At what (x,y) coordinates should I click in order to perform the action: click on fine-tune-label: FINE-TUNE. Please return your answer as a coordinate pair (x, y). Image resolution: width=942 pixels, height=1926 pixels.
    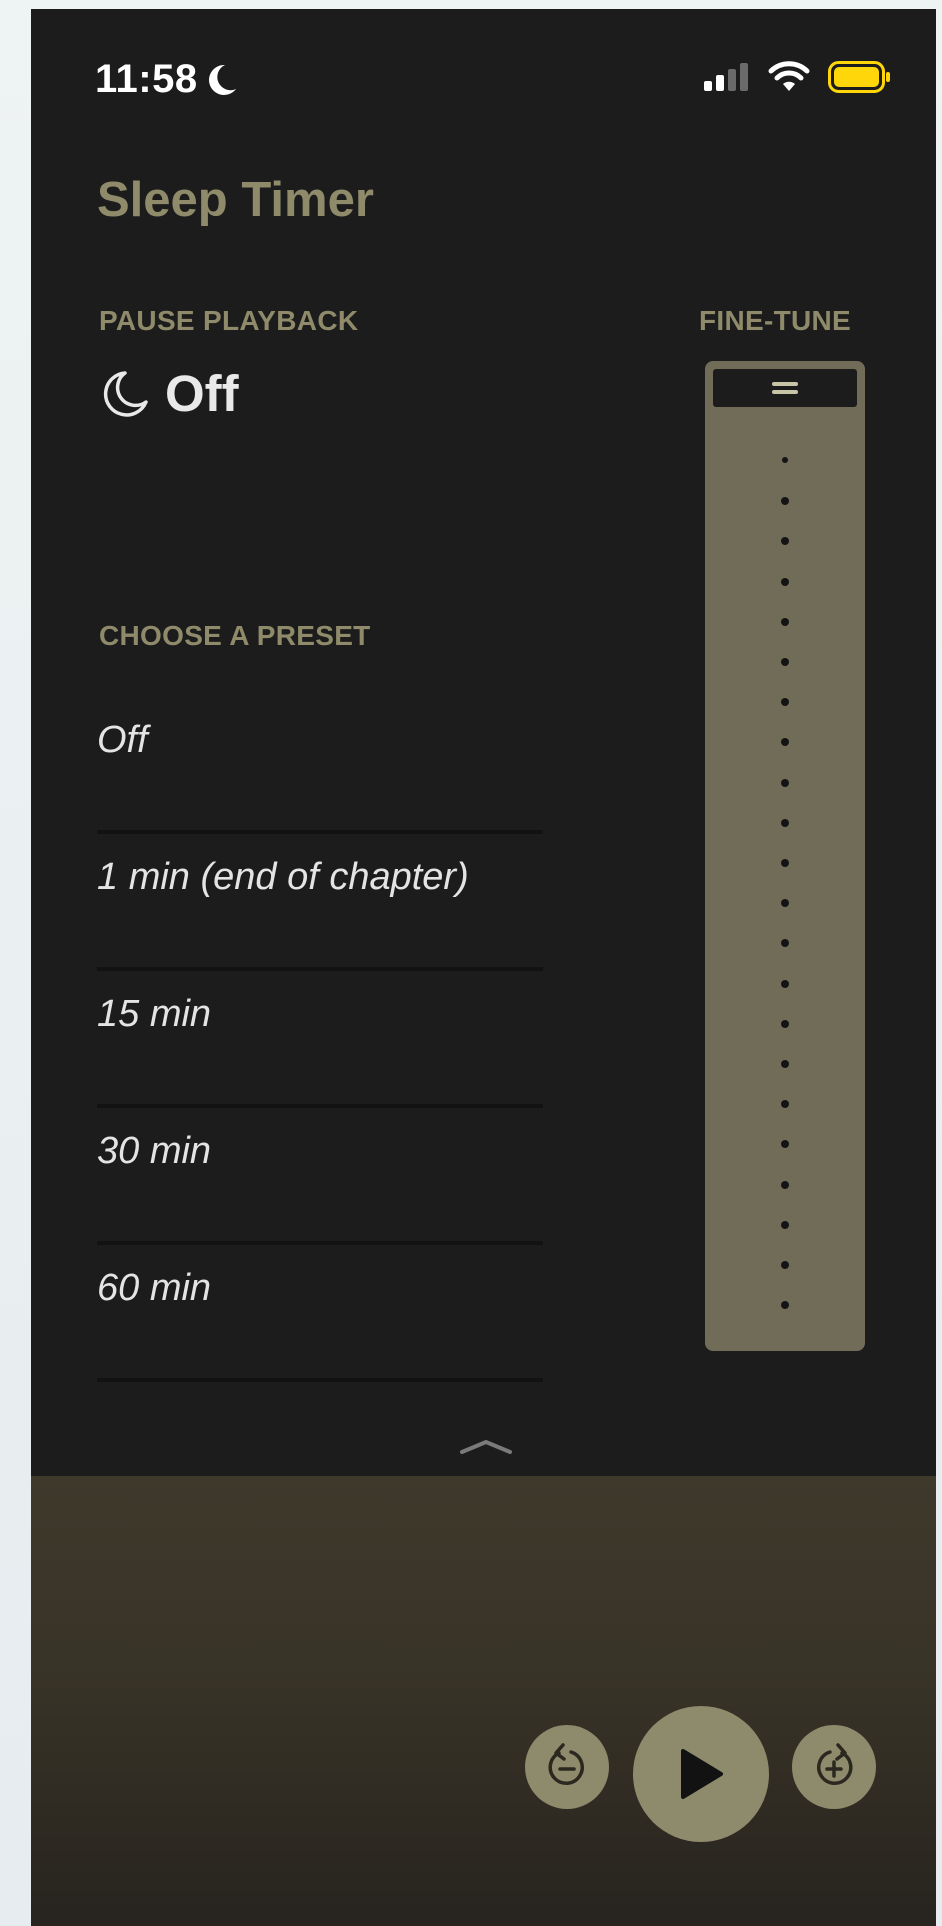
    Looking at the image, I should click on (775, 320).